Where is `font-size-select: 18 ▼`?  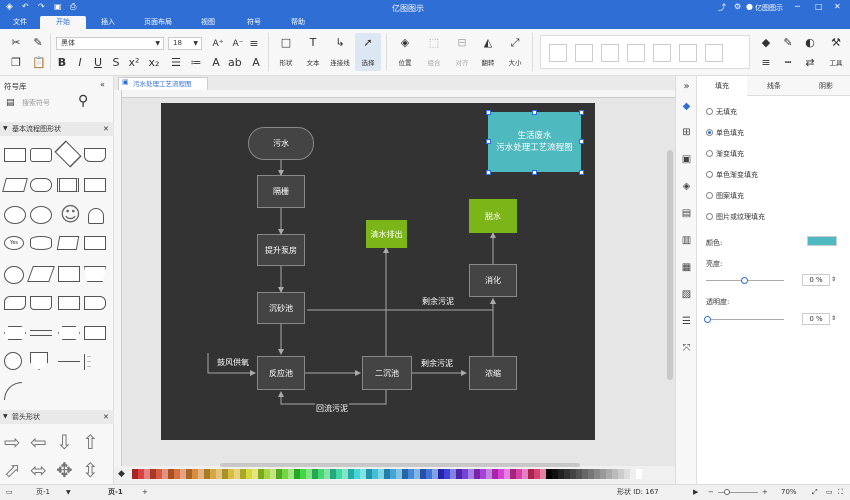 font-size-select: 18 ▼ is located at coordinates (185, 43).